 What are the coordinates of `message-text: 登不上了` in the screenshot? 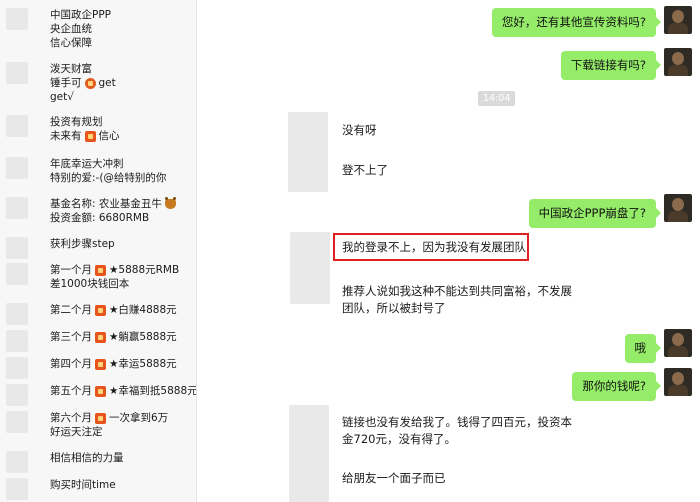 It's located at (365, 170).